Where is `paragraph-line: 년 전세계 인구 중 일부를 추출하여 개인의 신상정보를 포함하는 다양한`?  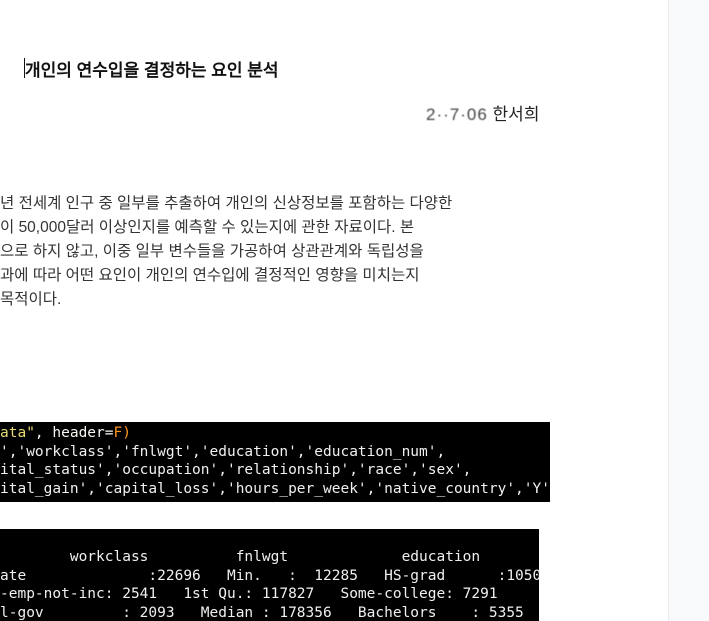
paragraph-line: 년 전세계 인구 중 일부를 추출하여 개인의 신상정보를 포함하는 다양한 is located at coordinates (226, 203).